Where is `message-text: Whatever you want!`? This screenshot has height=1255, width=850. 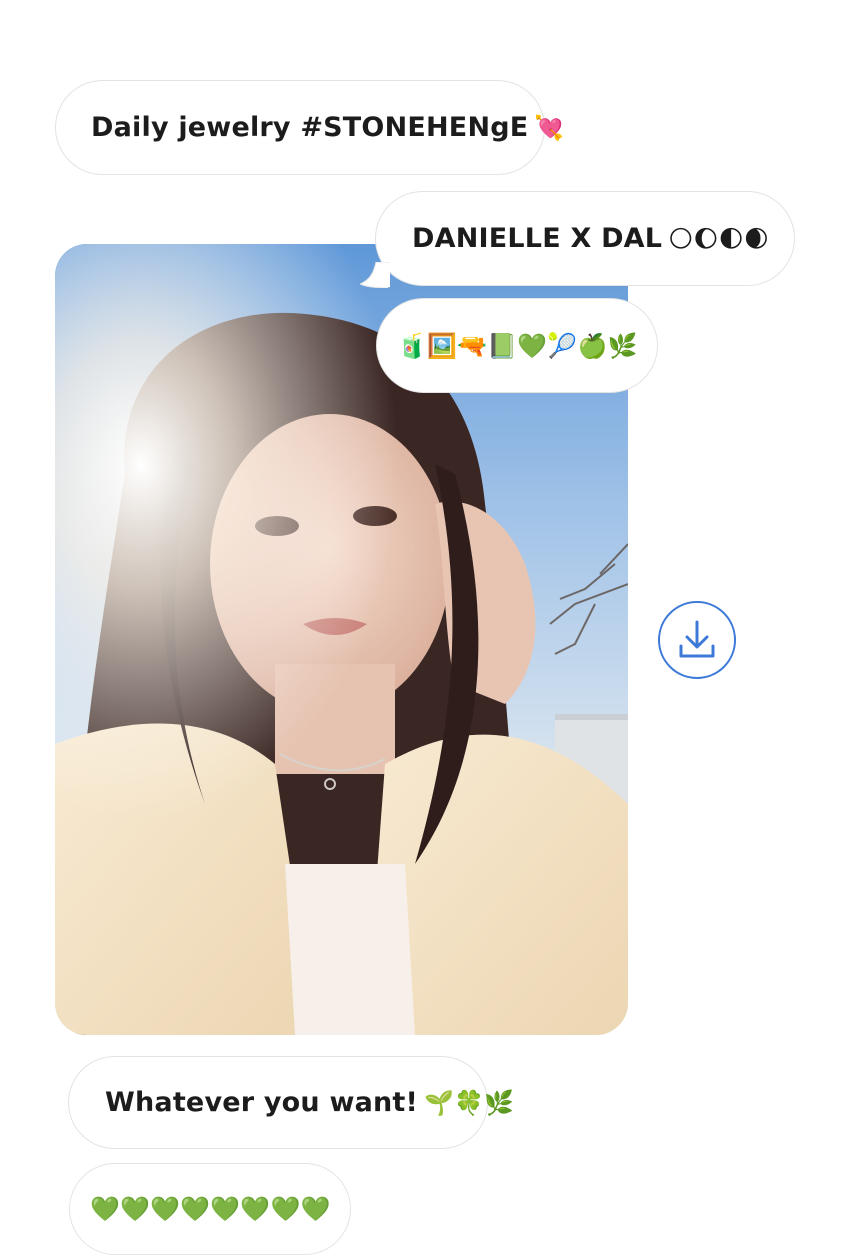
message-text: Whatever you want! is located at coordinates (262, 1102).